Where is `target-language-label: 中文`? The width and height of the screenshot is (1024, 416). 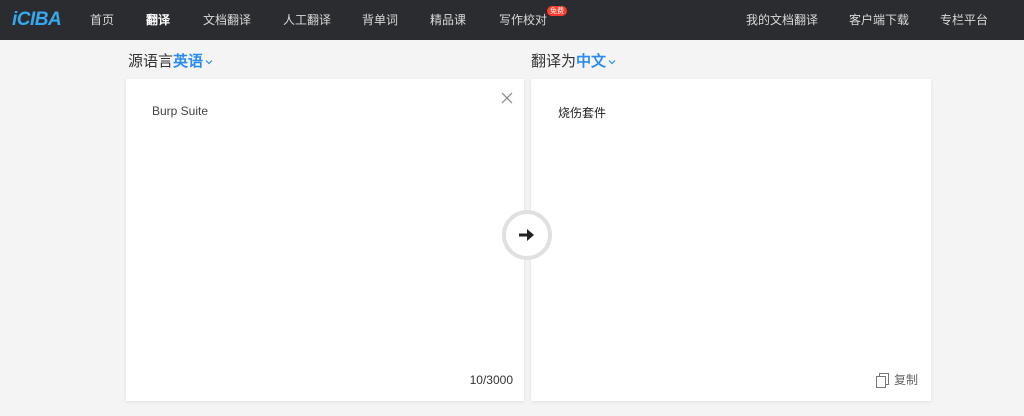
target-language-label: 中文 is located at coordinates (591, 61).